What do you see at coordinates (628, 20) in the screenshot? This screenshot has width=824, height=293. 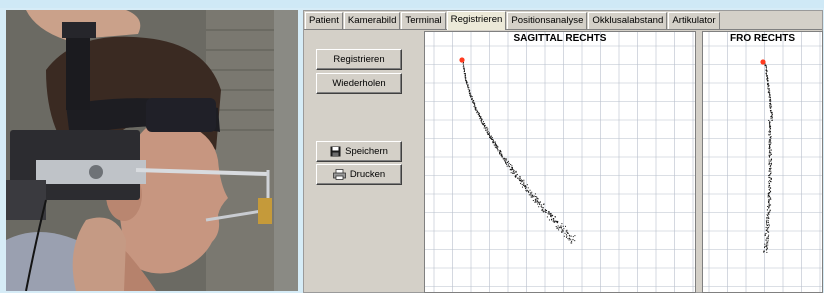 I see `tab-okklusalabstand: Okklusalabstand` at bounding box center [628, 20].